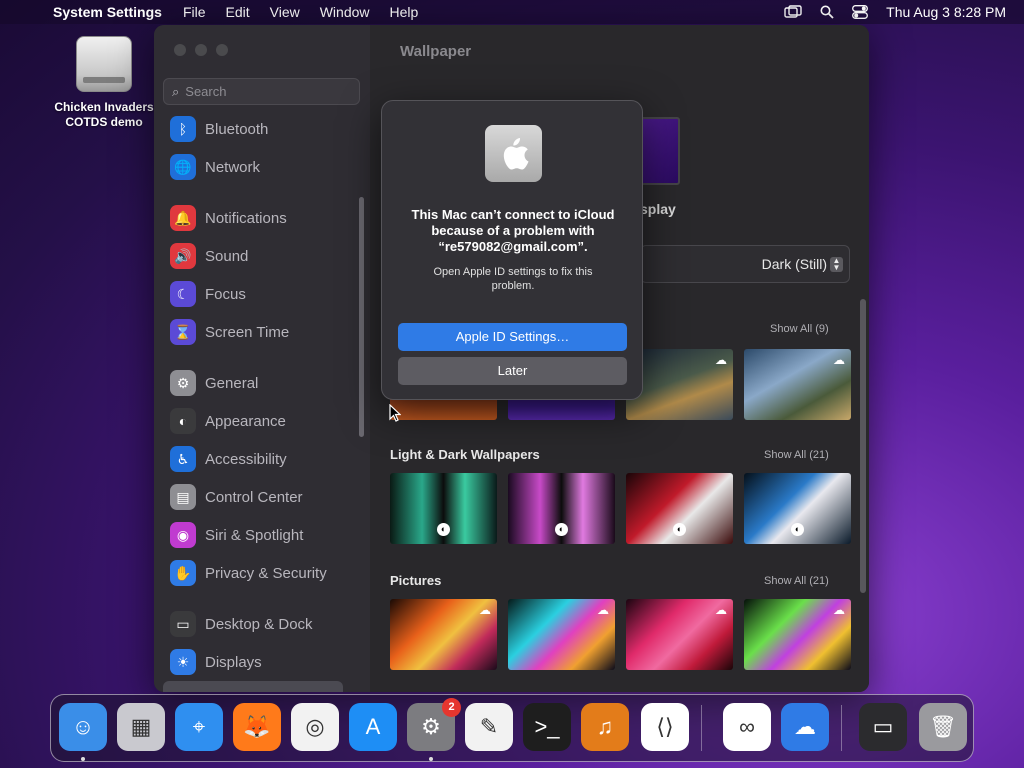 Image resolution: width=1024 pixels, height=768 pixels. Describe the element at coordinates (238, 12) in the screenshot. I see `menu-edit: Edit` at that location.